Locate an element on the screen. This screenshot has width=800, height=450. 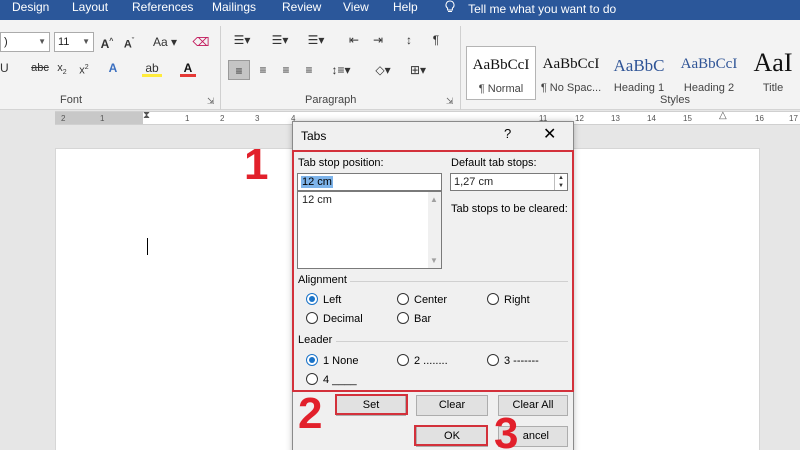
tab-mailings: Mailings is located at coordinates (234, 10).